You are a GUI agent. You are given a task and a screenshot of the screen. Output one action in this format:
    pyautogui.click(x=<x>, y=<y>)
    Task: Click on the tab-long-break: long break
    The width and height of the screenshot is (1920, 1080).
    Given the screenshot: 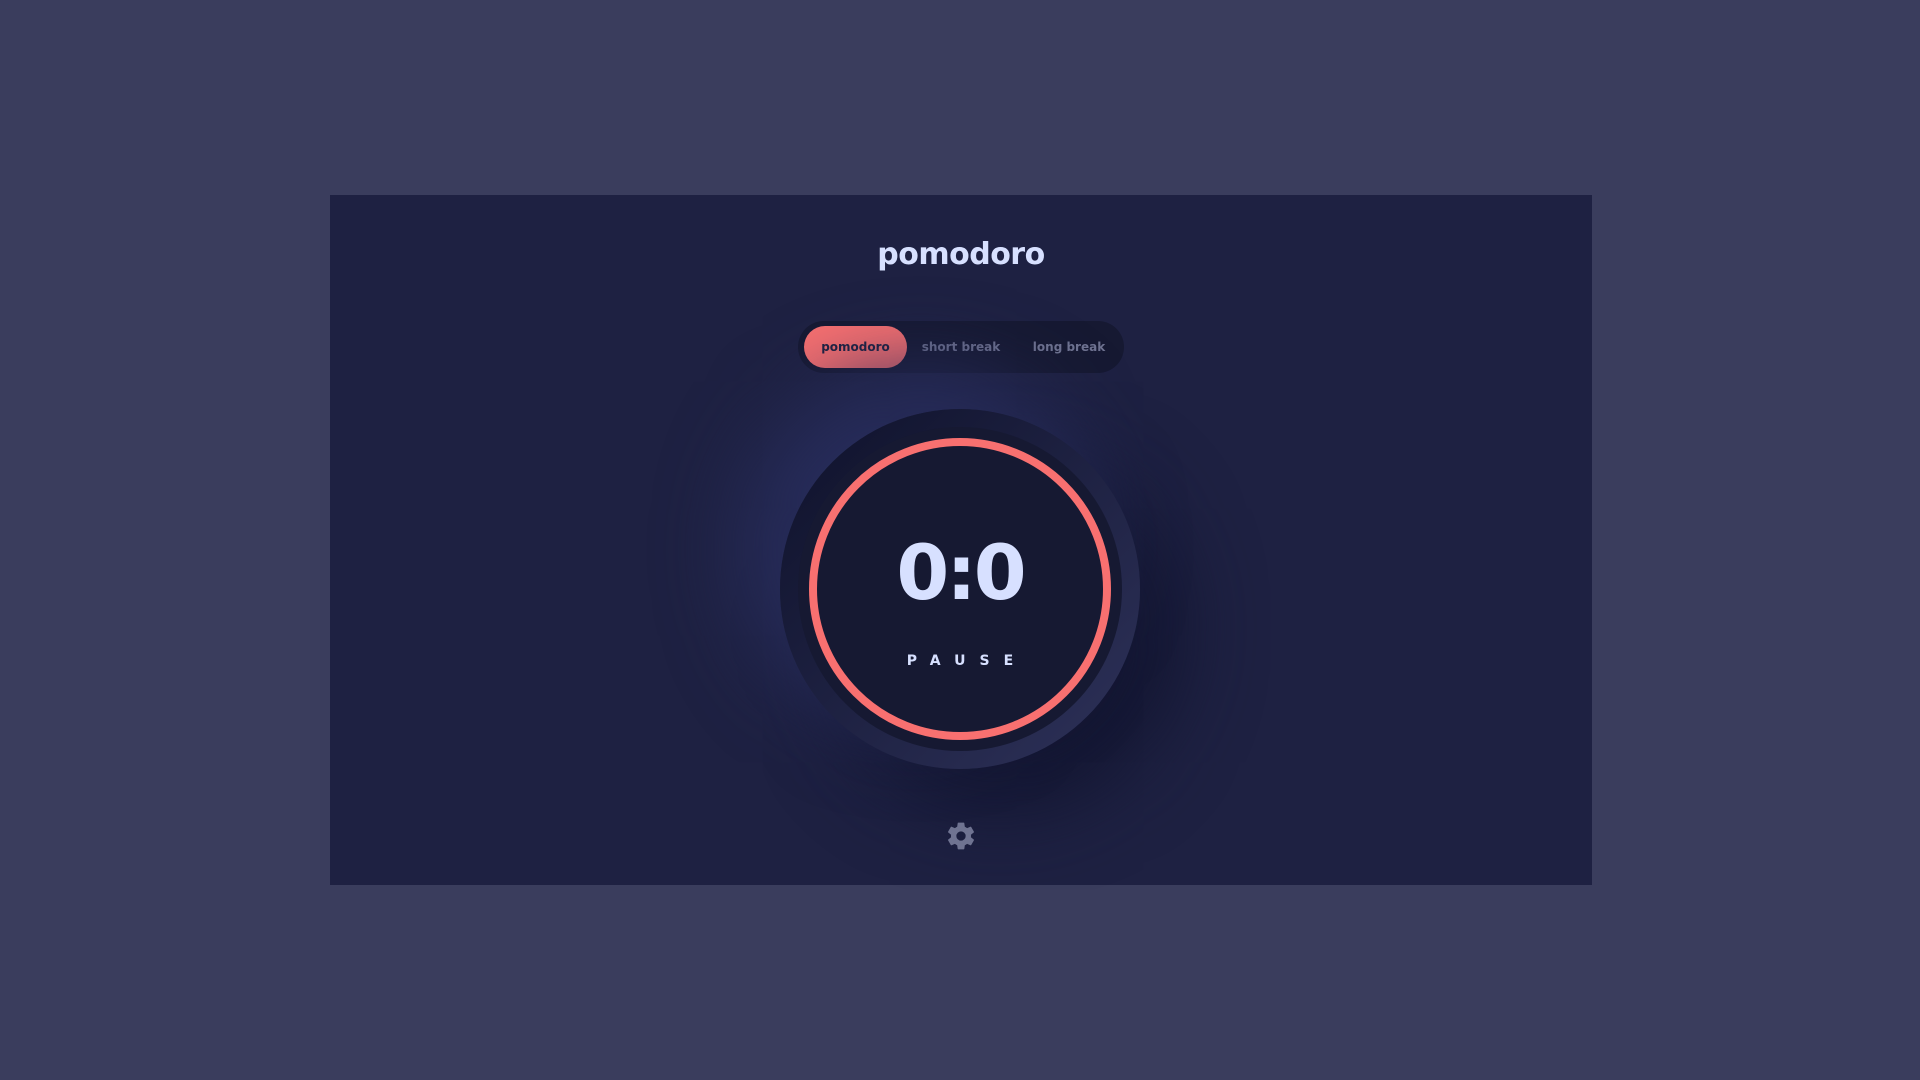 What is the action you would take?
    pyautogui.click(x=1069, y=347)
    